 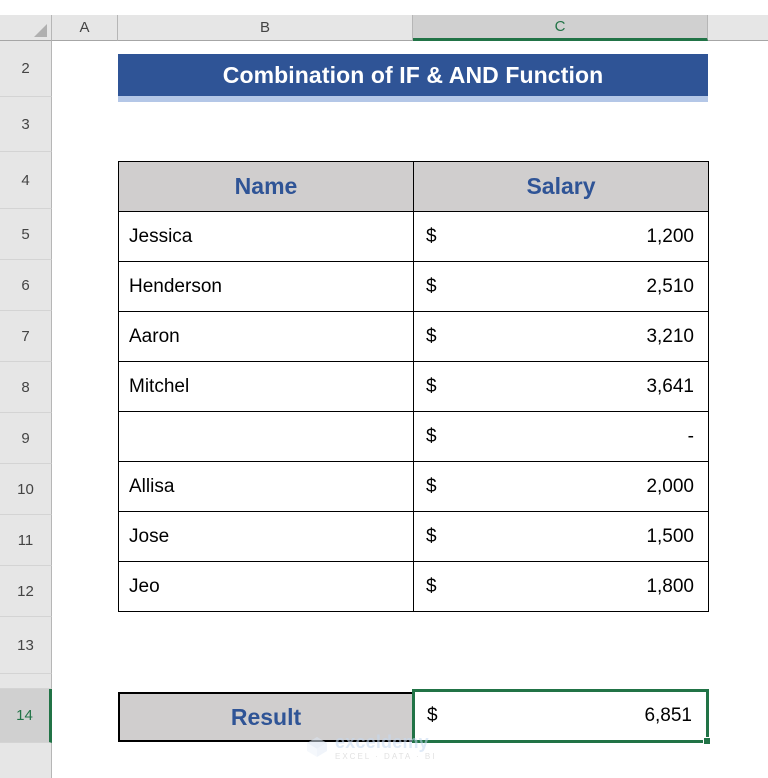 I want to click on row-header-10: 10, so click(x=26, y=489).